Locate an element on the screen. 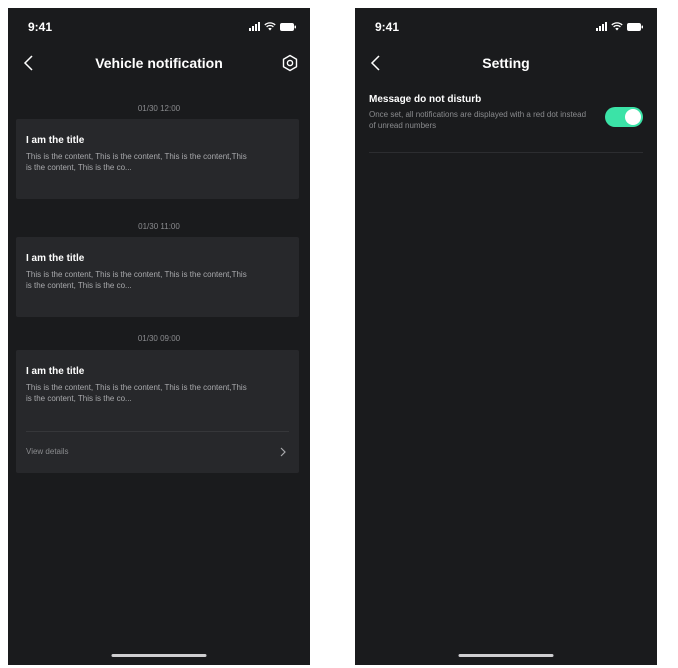 This screenshot has width=678, height=668. do-not-disturb-toggle is located at coordinates (624, 117).